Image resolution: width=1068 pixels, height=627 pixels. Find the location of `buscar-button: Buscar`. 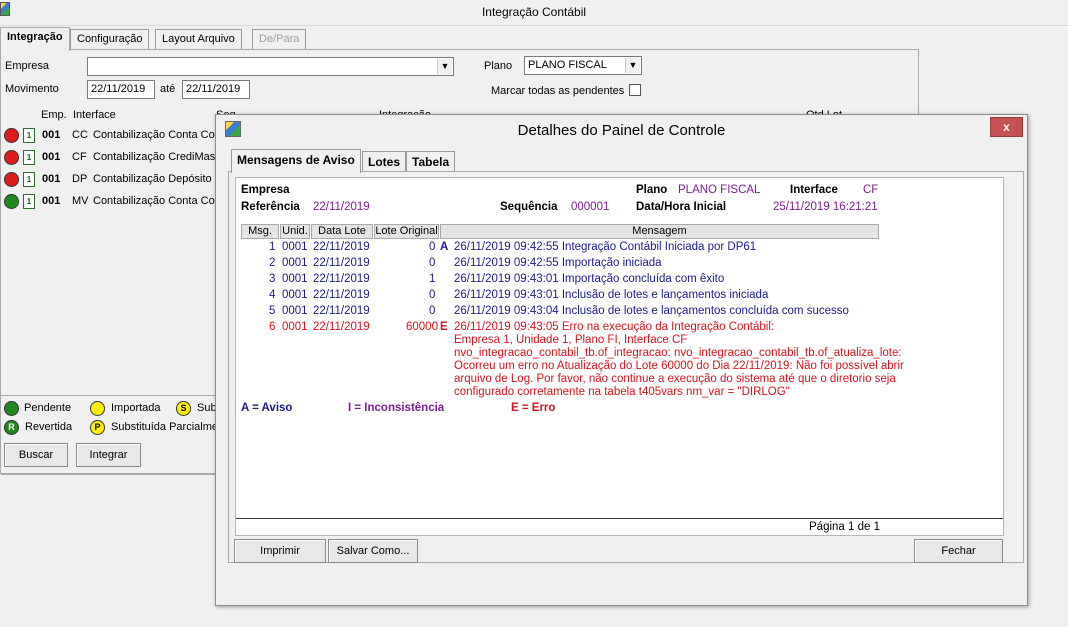

buscar-button: Buscar is located at coordinates (36, 455).